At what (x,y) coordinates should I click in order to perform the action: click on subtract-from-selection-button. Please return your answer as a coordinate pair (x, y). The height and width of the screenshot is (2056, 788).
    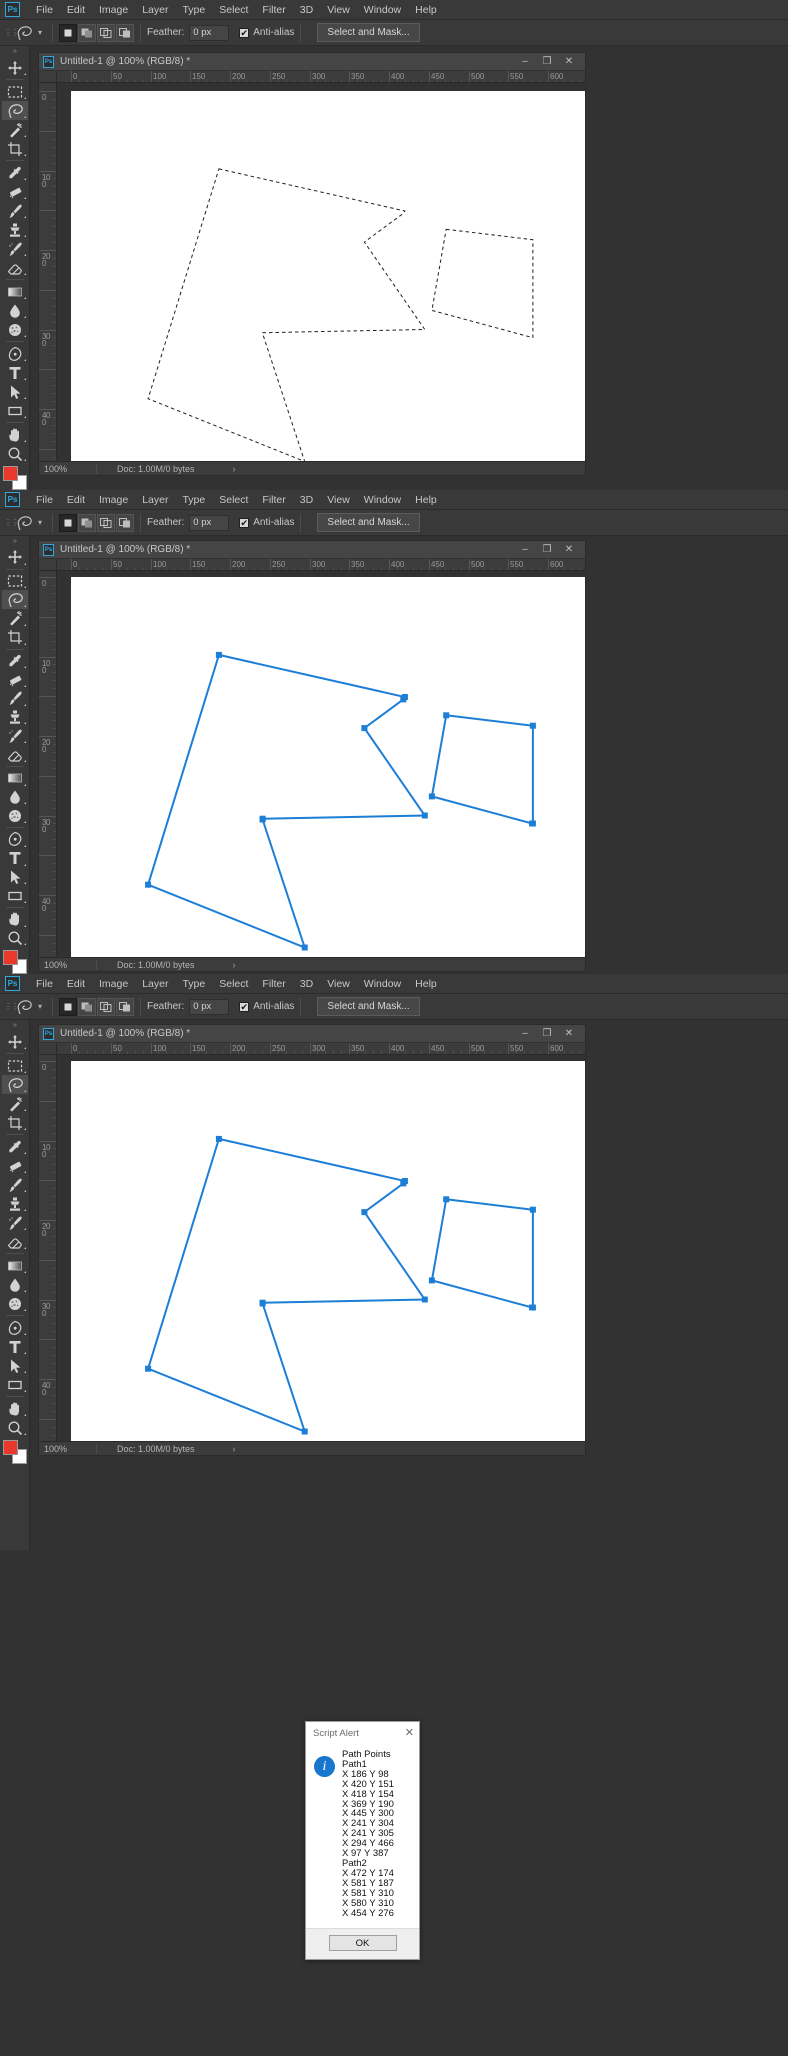
    Looking at the image, I should click on (106, 1006).